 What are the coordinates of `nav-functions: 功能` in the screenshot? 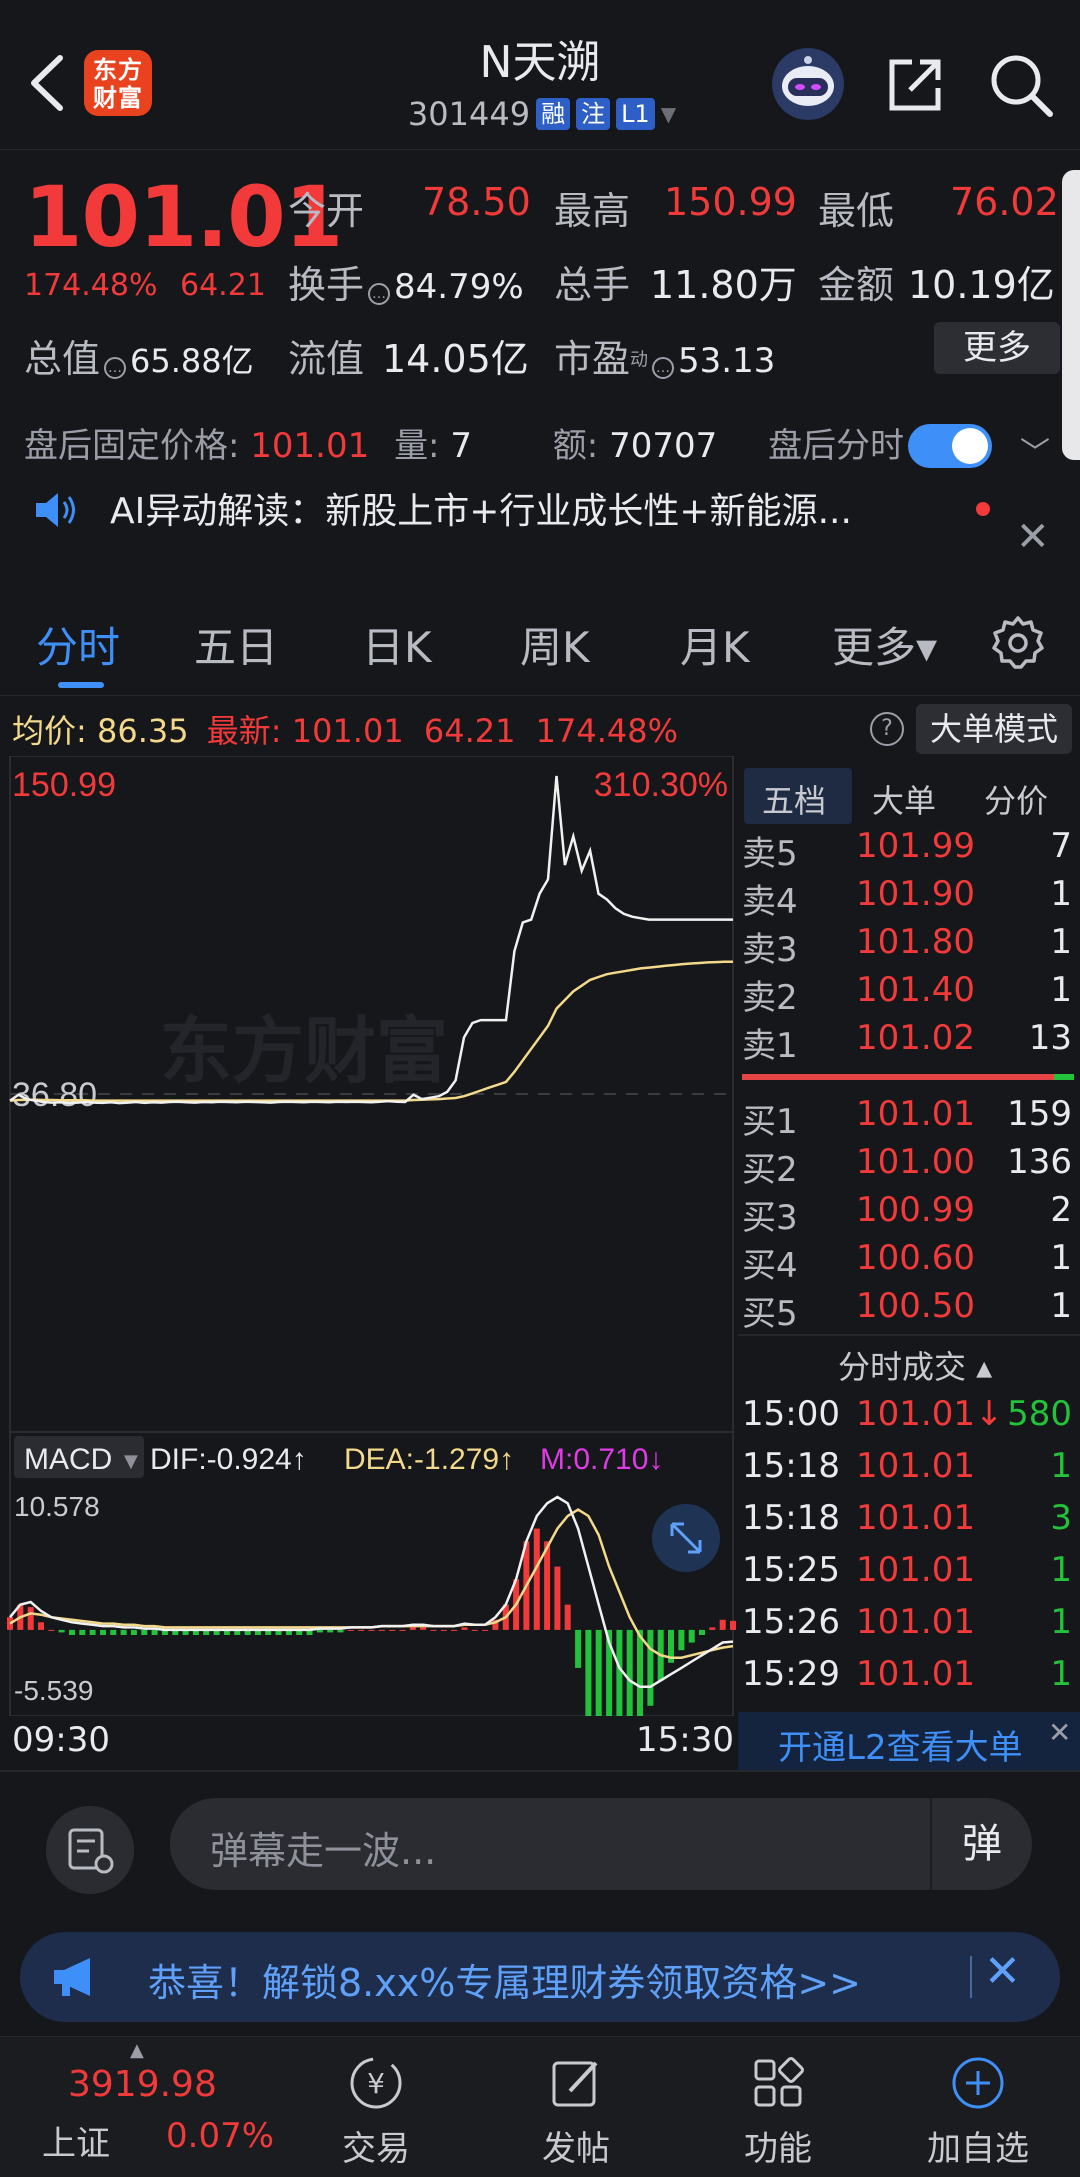 It's located at (778, 2107).